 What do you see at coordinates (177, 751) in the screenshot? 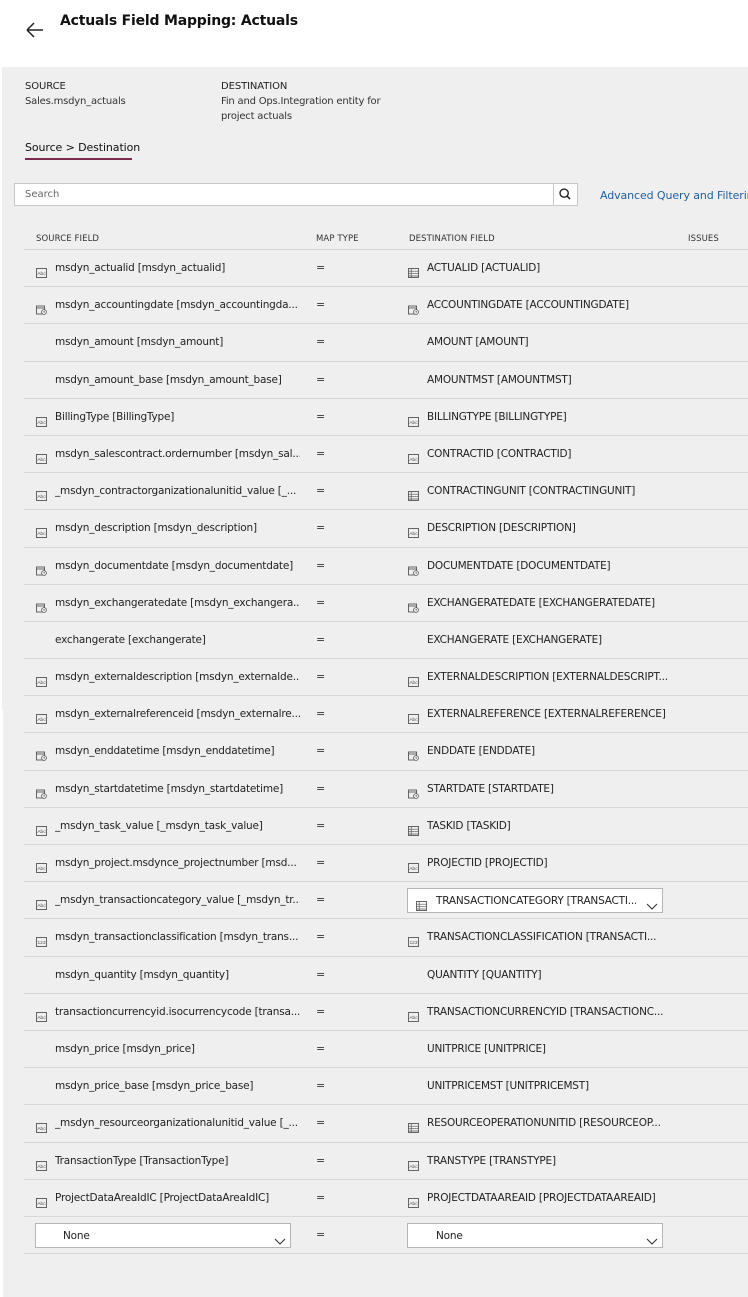
I see `source-field: msdyn_enddatetime [msdyn_enddatetime]` at bounding box center [177, 751].